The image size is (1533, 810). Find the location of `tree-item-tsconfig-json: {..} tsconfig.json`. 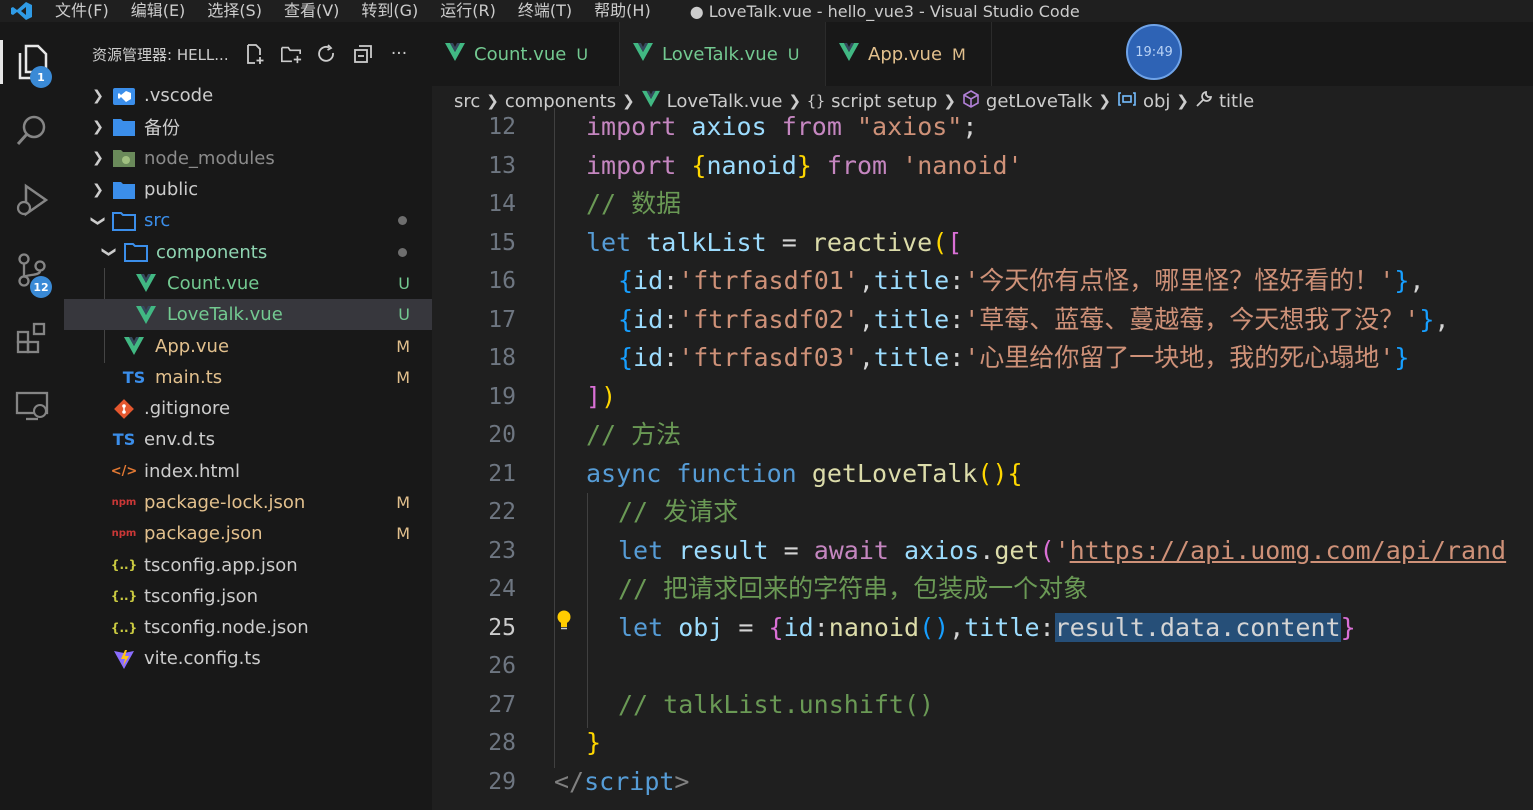

tree-item-tsconfig-json: {..} tsconfig.json is located at coordinates (248, 596).